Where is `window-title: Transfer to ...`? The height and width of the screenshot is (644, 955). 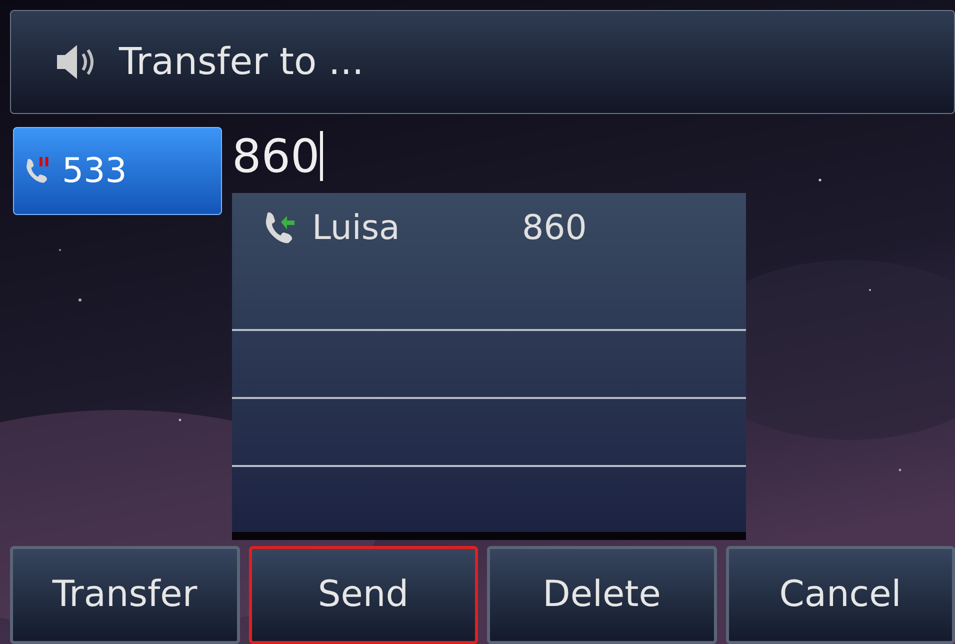 window-title: Transfer to ... is located at coordinates (241, 62).